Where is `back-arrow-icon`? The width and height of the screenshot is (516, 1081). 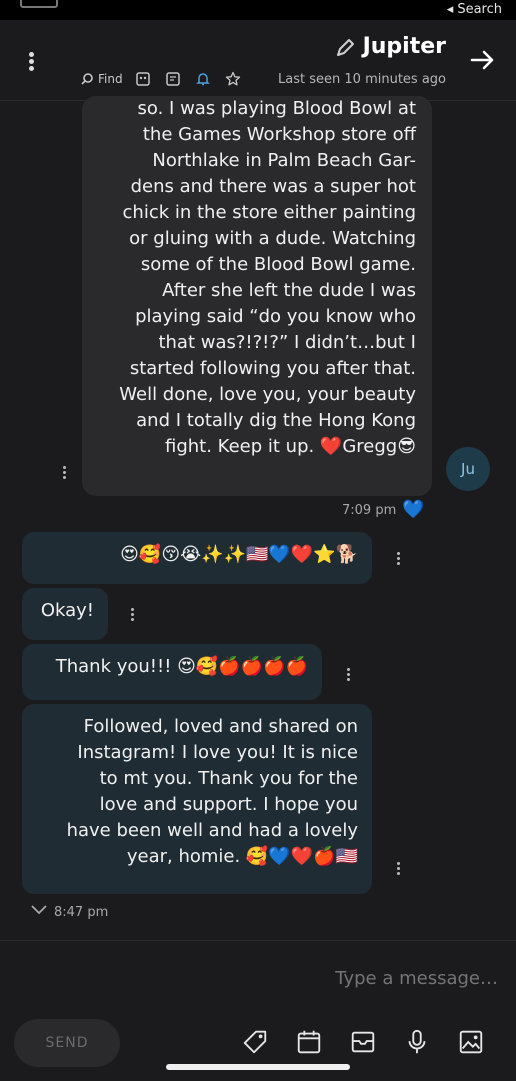 back-arrow-icon is located at coordinates (482, 60).